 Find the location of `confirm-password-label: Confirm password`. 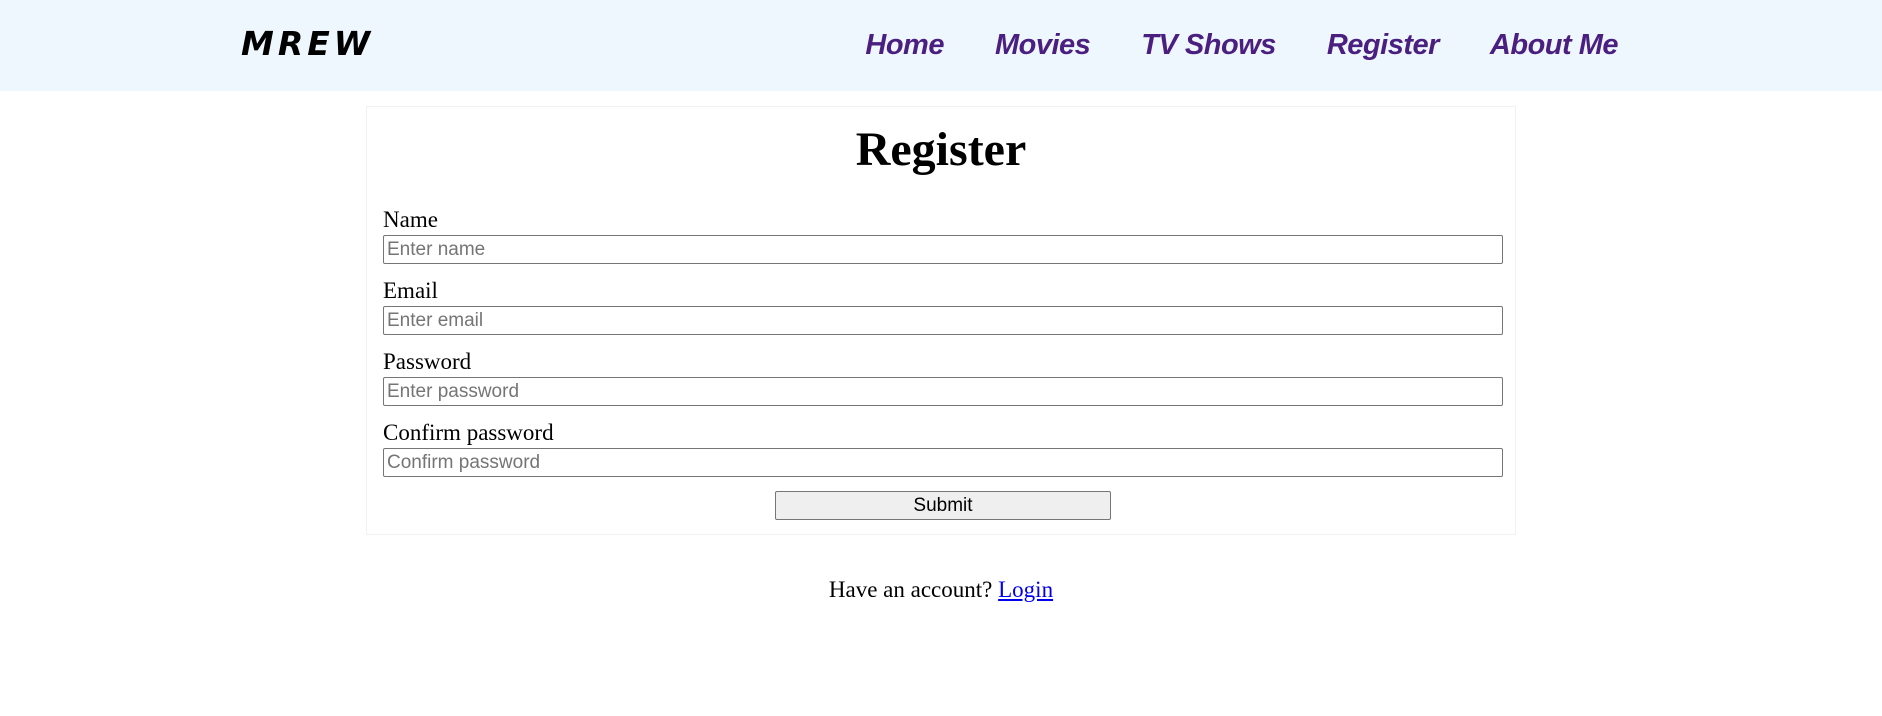

confirm-password-label: Confirm password is located at coordinates (468, 432).